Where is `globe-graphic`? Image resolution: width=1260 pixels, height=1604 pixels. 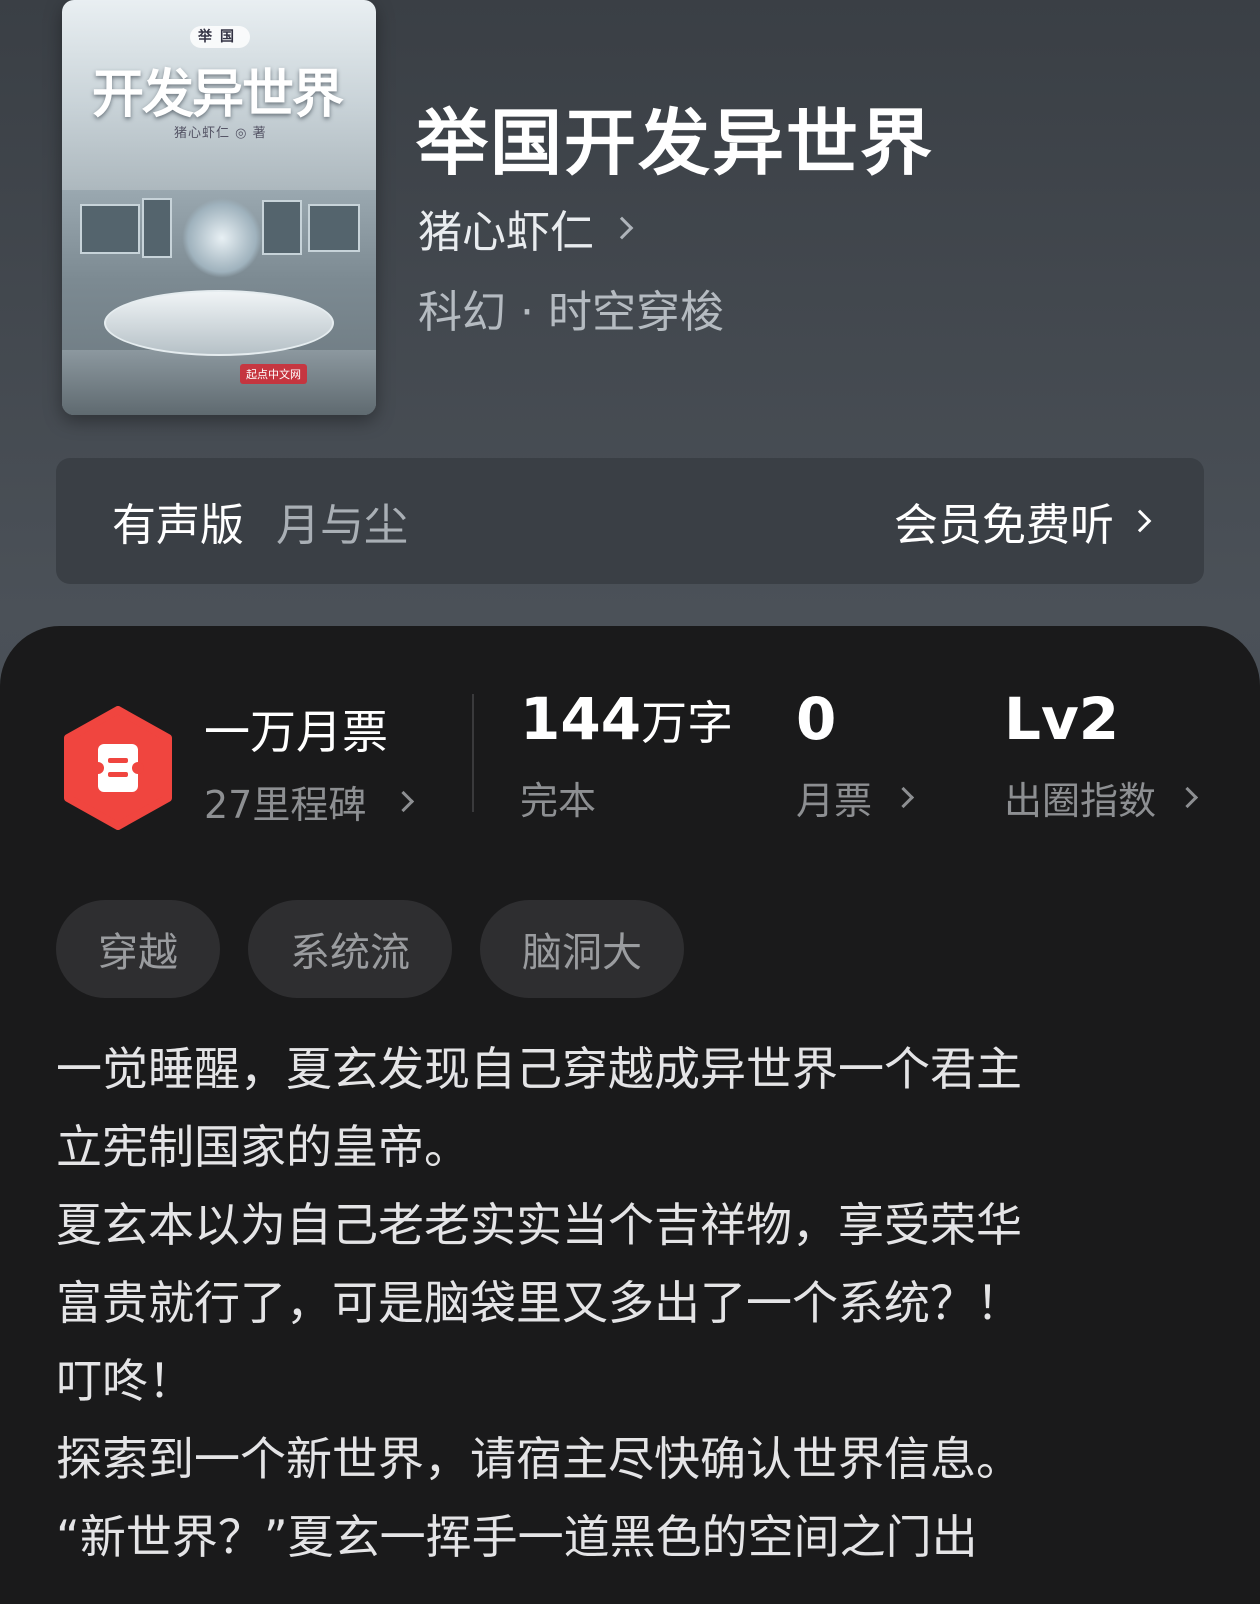 globe-graphic is located at coordinates (222, 238).